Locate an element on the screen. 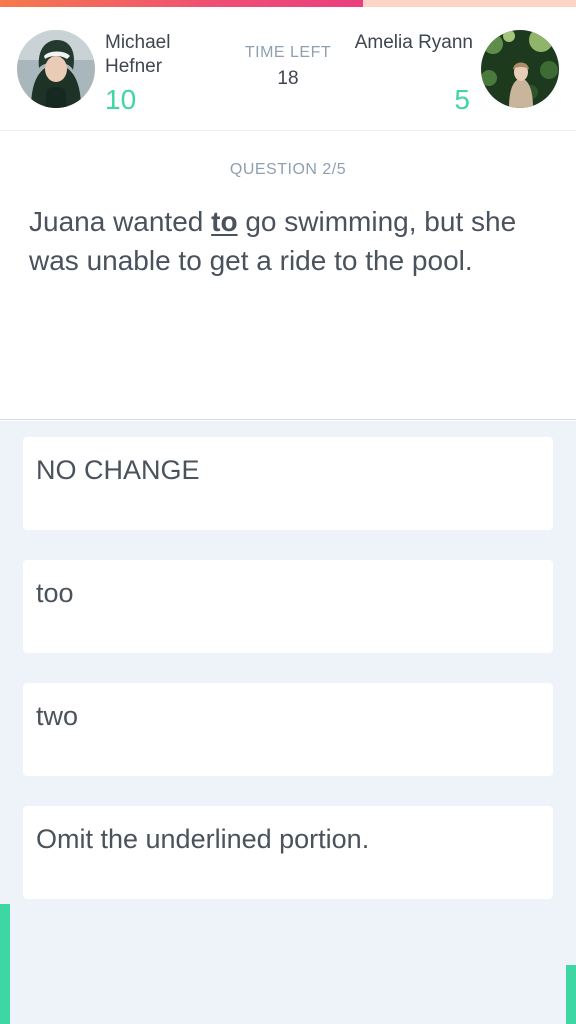 This screenshot has height=1024, width=576. progress-bar is located at coordinates (288, 3).